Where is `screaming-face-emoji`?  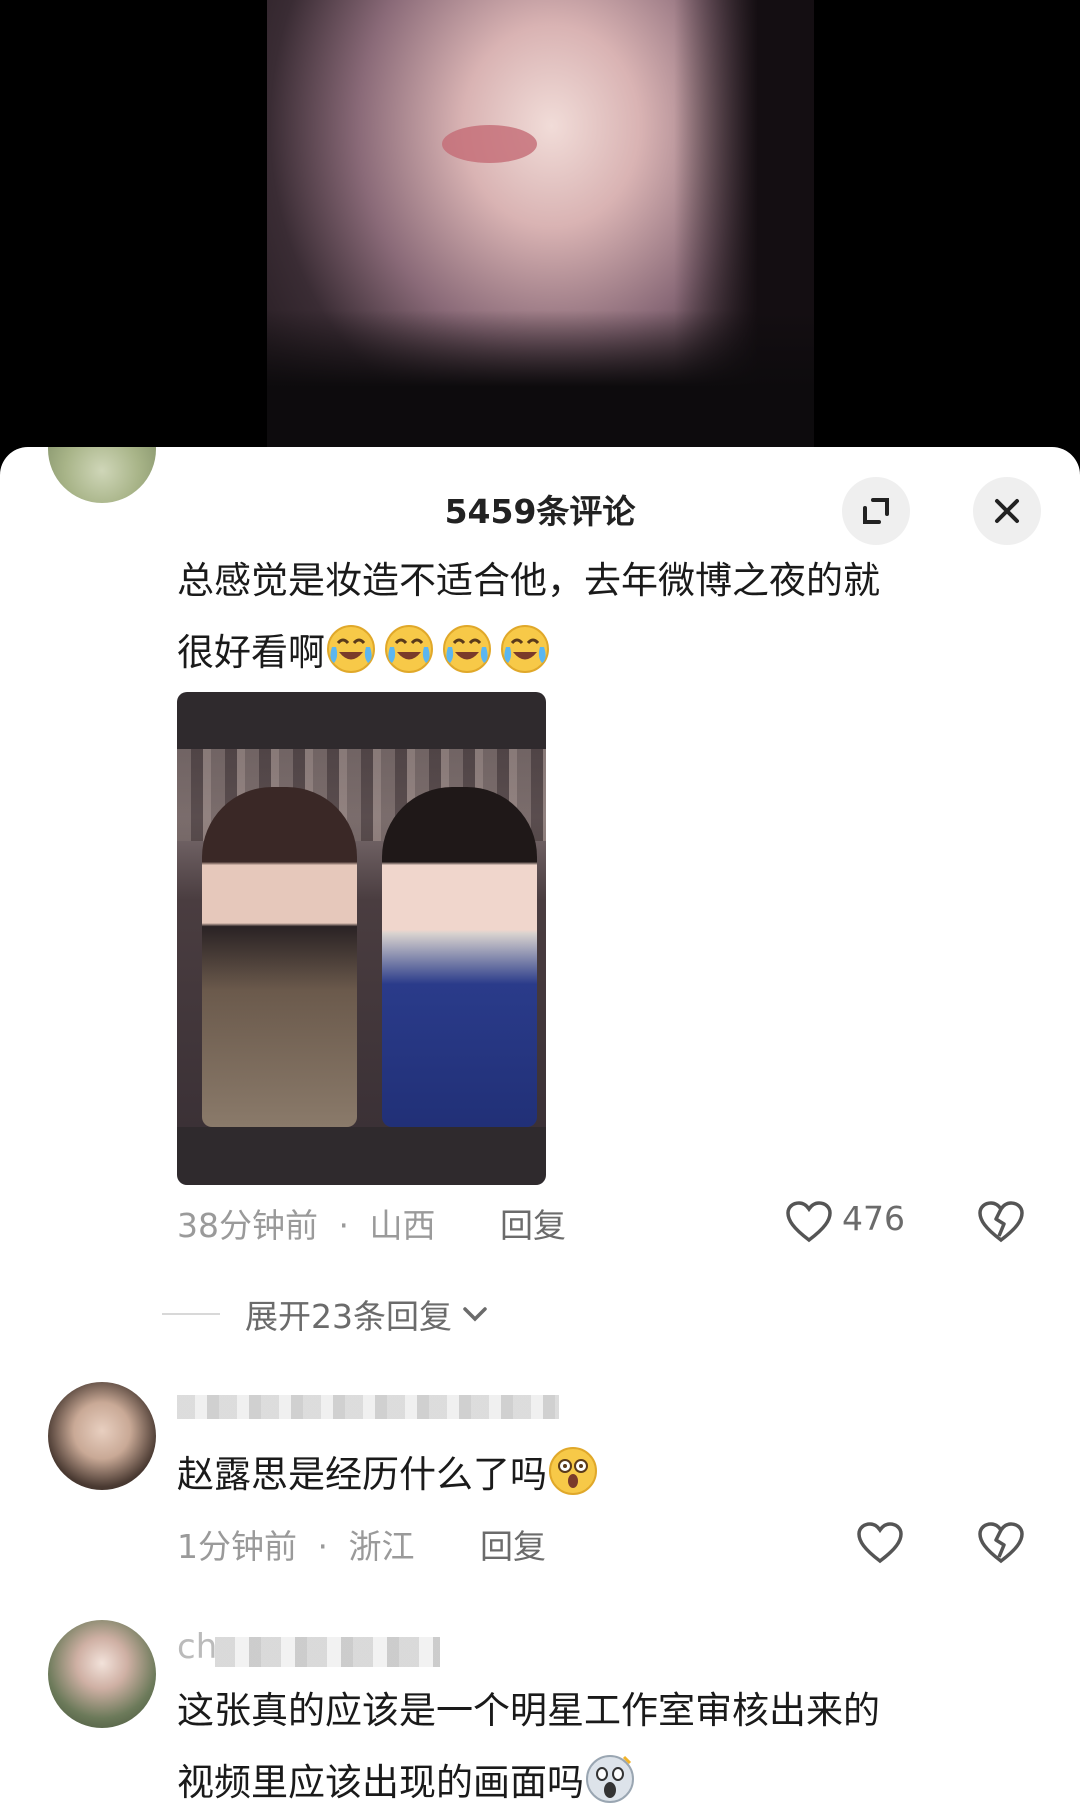 screaming-face-emoji is located at coordinates (610, 1779).